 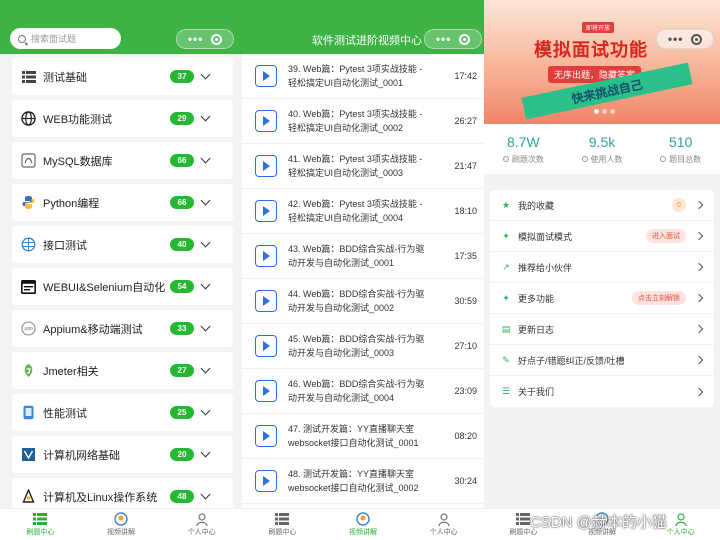 I want to click on menu-item: ✎ 好点子/错题纠正/反馈/吐槽, so click(x=602, y=360).